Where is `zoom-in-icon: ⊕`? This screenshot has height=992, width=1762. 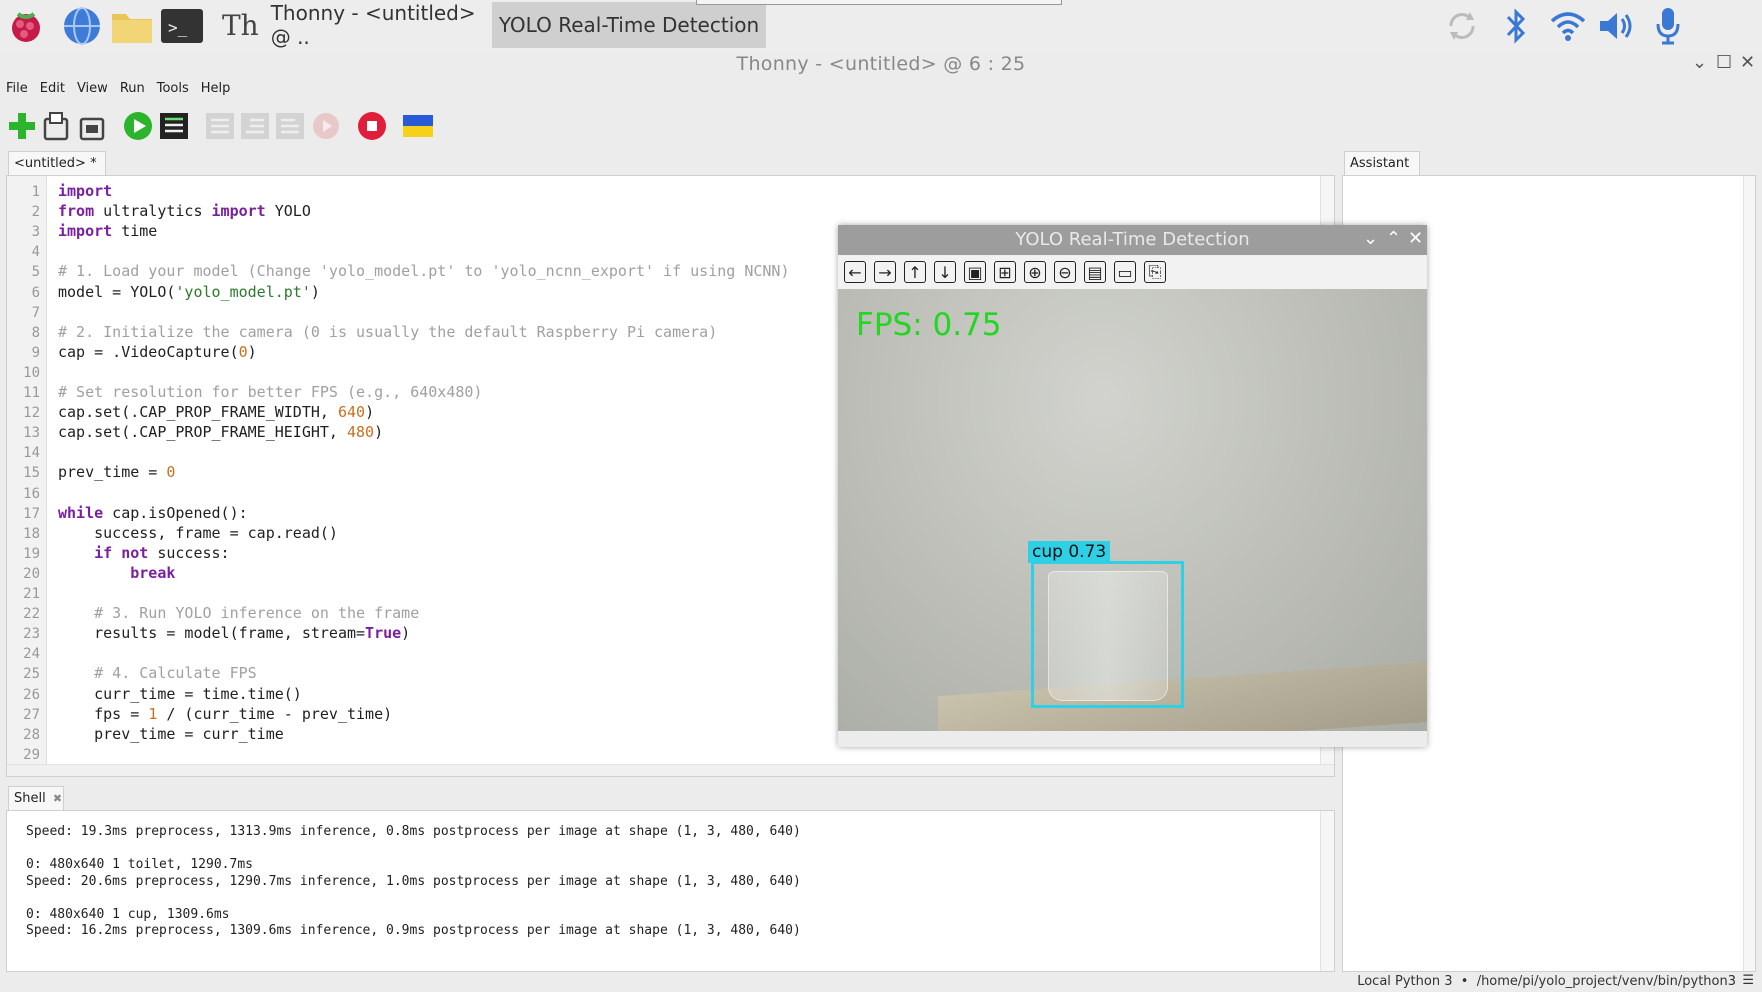
zoom-in-icon: ⊕ is located at coordinates (1035, 272).